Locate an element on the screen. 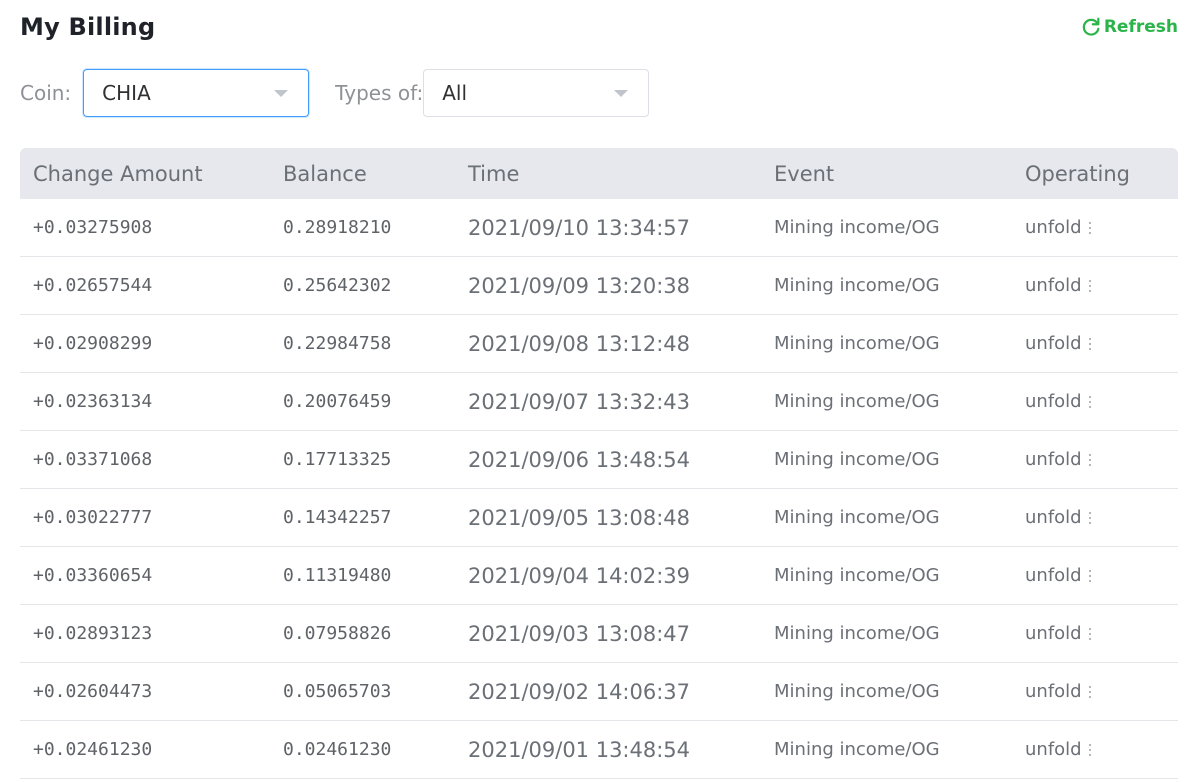 The width and height of the screenshot is (1200, 782). balance-cell: 0.25642302 is located at coordinates (337, 285).